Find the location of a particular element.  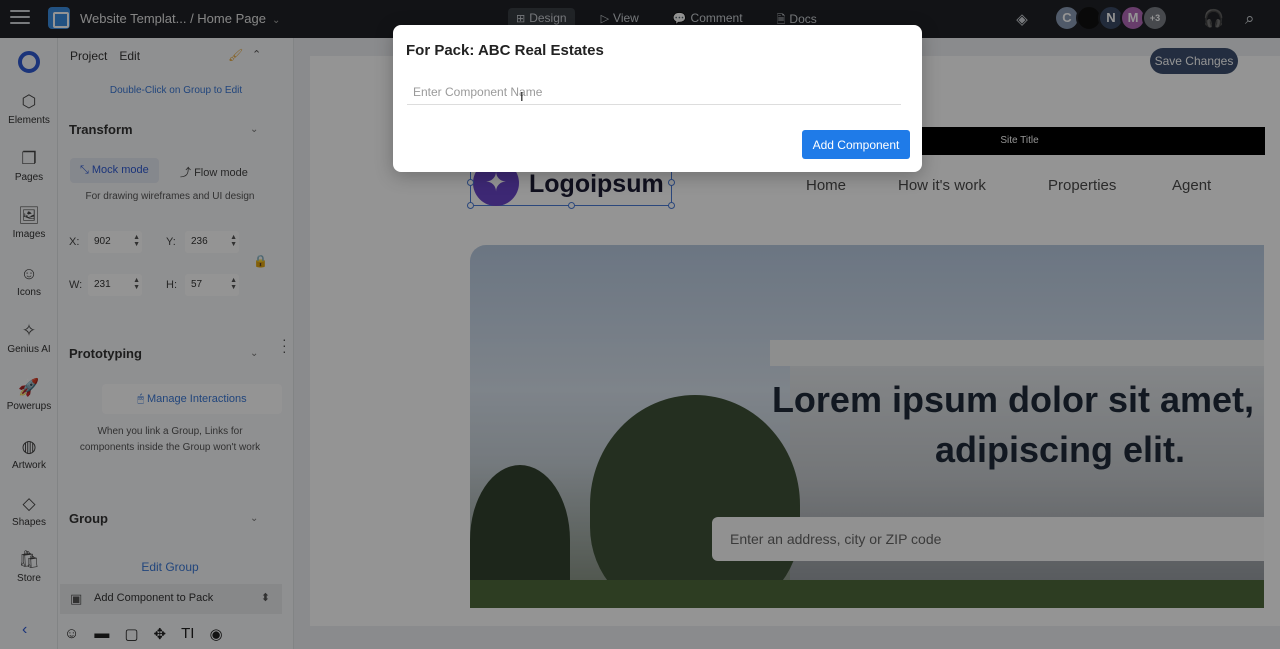

add-component-button: Add Component is located at coordinates (856, 144).